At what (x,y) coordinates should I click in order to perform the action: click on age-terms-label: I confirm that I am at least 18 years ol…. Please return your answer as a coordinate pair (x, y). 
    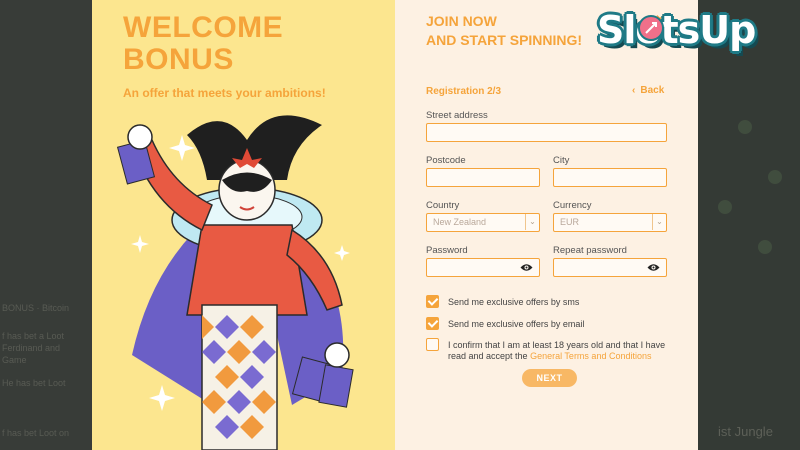
    Looking at the image, I should click on (557, 350).